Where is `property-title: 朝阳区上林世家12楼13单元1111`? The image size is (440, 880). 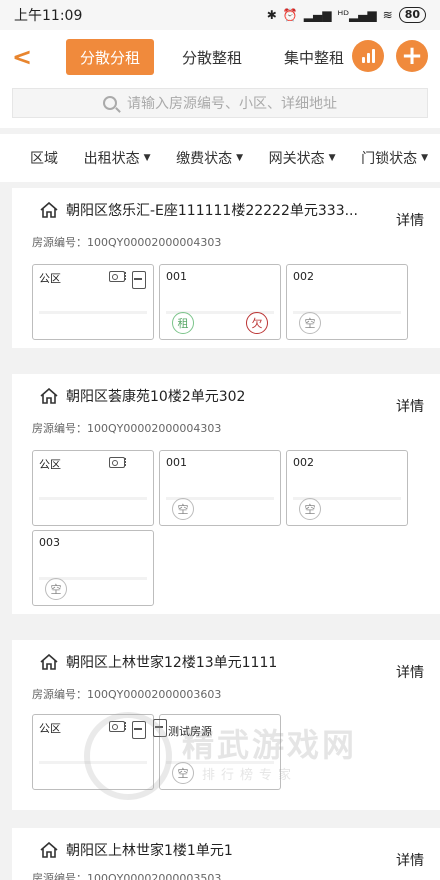
property-title: 朝阳区上林世家12楼13单元1111 is located at coordinates (158, 662).